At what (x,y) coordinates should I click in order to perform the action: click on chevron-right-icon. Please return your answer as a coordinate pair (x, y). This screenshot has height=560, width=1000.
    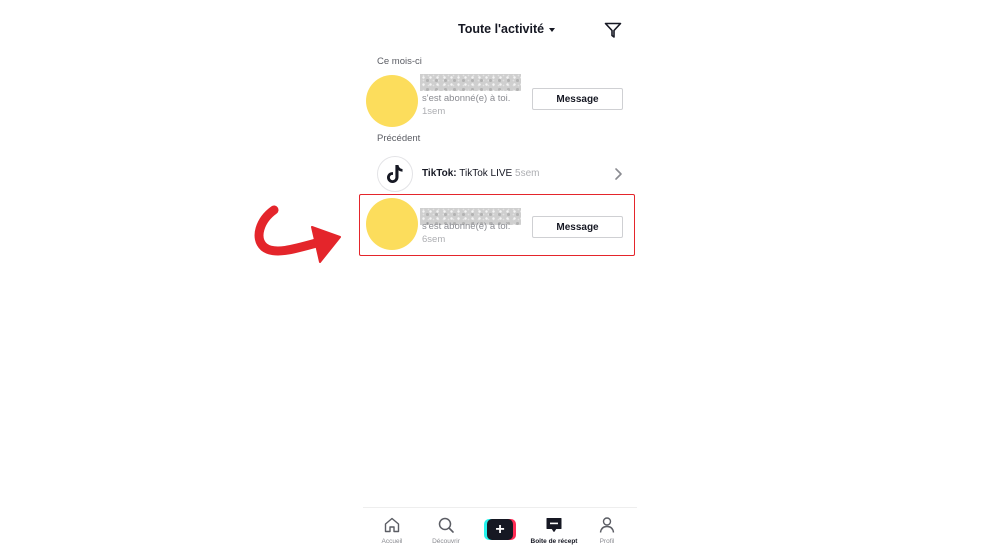
    Looking at the image, I should click on (618, 174).